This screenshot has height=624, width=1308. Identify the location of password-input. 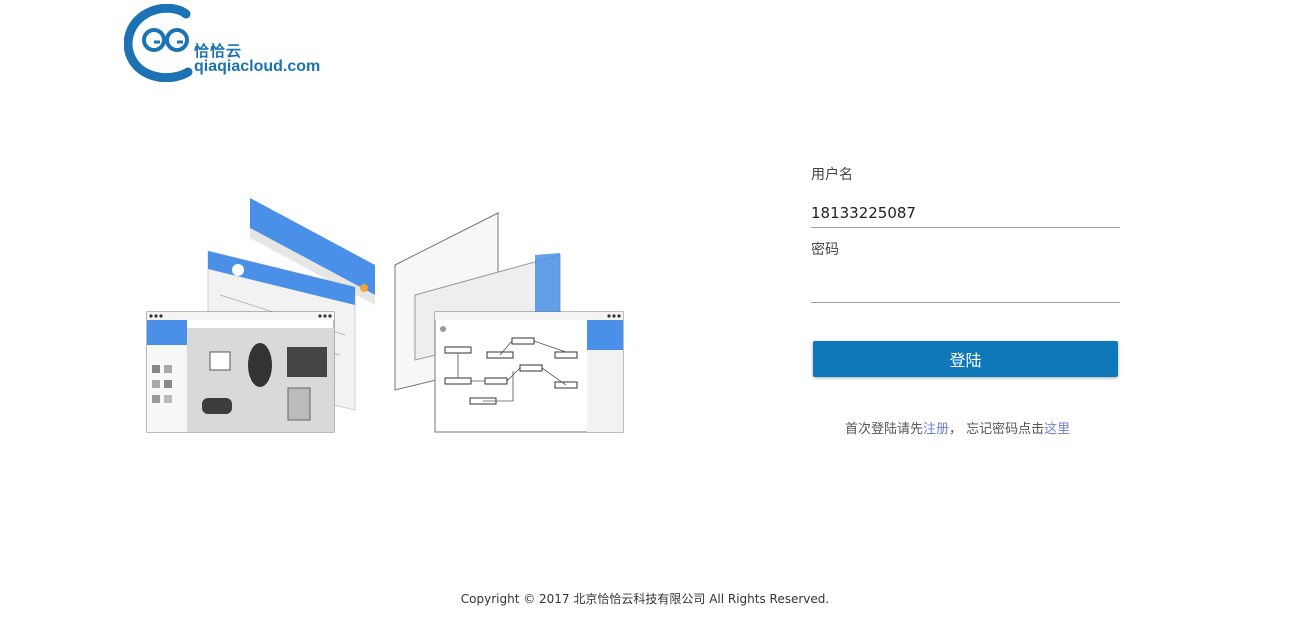
(965, 288).